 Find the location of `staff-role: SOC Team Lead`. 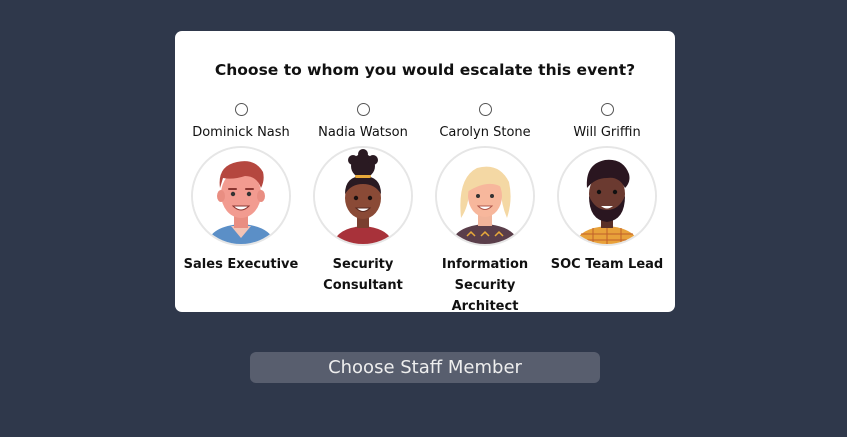

staff-role: SOC Team Lead is located at coordinates (607, 264).